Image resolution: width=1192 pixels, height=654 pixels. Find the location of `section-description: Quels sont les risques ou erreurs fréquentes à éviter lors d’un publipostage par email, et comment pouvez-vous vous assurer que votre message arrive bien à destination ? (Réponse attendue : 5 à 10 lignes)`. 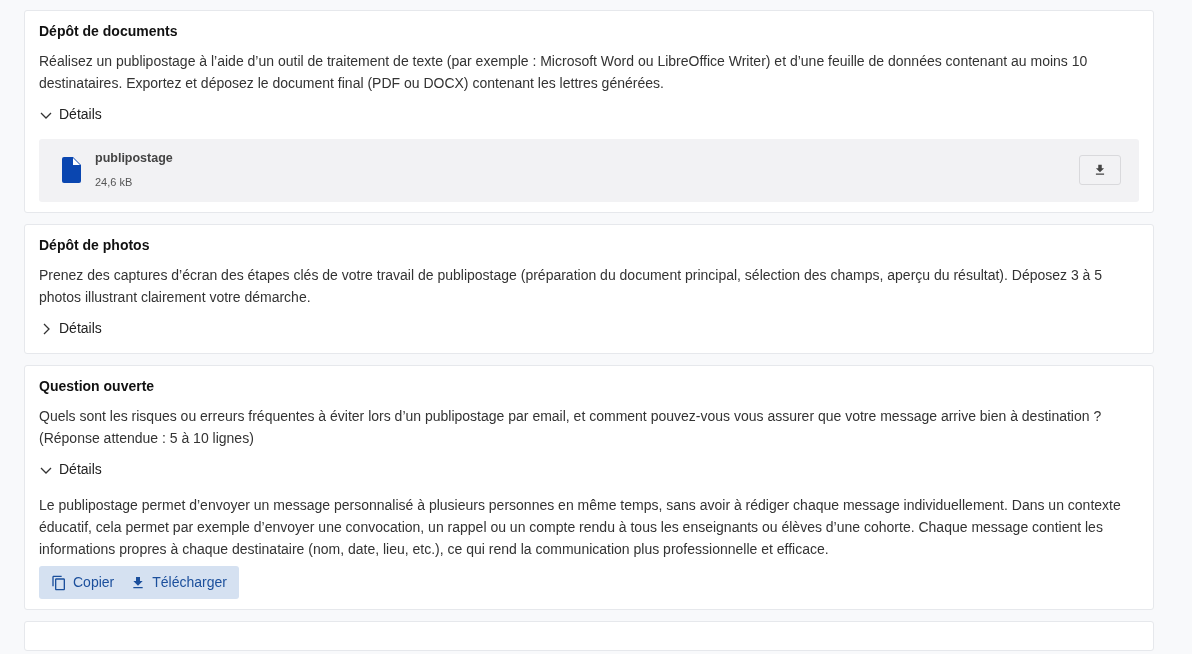

section-description: Quels sont les risques ou erreurs fréquentes à éviter lors d’un publipostage par email, et comment pouvez-vous vous assurer que votre message arrive bien à destination ? (Réponse attendue : 5 à 10 lignes) is located at coordinates (571, 428).